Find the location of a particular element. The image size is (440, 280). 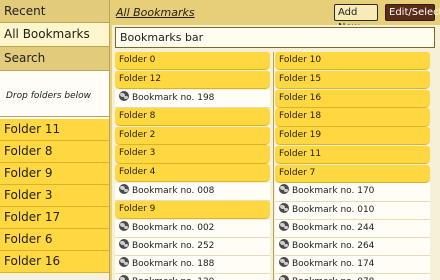

edit-select-button: Edit/Select is located at coordinates (412, 12).